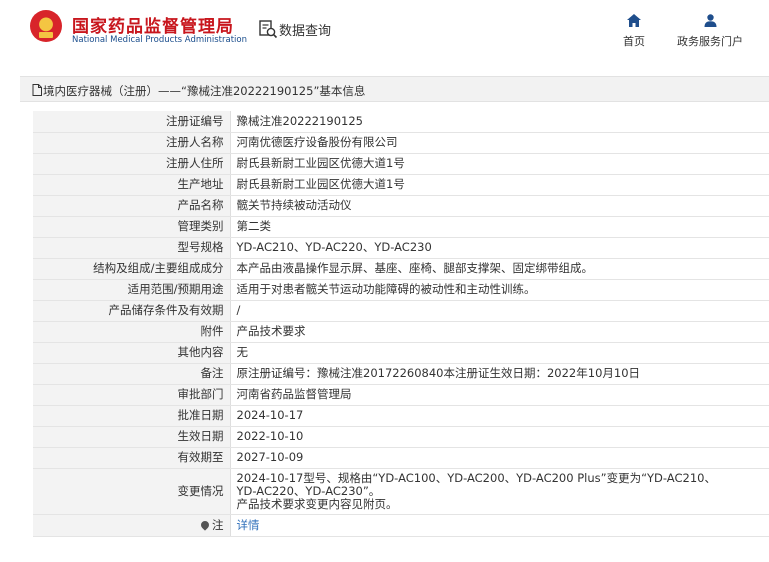 The image size is (769, 562). Describe the element at coordinates (205, 524) in the screenshot. I see `location-pin-icon` at that location.